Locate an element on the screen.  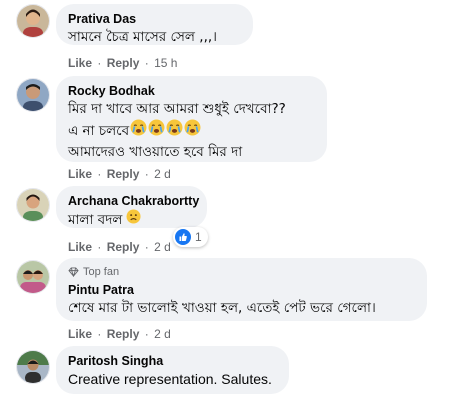
reaction-count: 1 is located at coordinates (198, 237).